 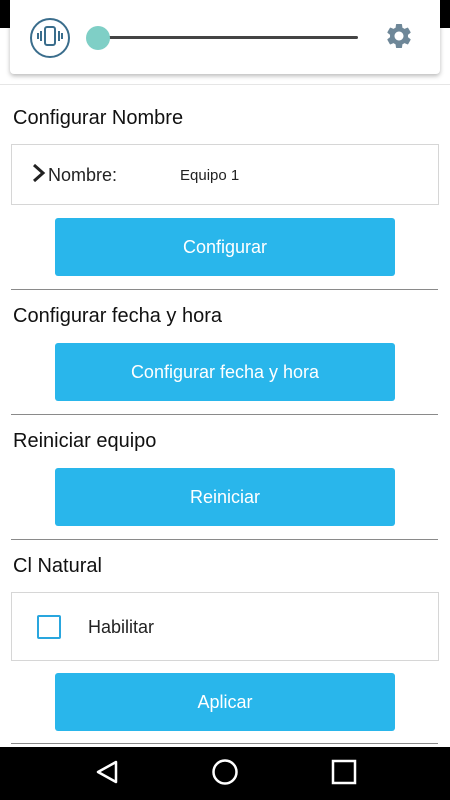 What do you see at coordinates (121, 627) in the screenshot?
I see `habilitar-label: Habilitar` at bounding box center [121, 627].